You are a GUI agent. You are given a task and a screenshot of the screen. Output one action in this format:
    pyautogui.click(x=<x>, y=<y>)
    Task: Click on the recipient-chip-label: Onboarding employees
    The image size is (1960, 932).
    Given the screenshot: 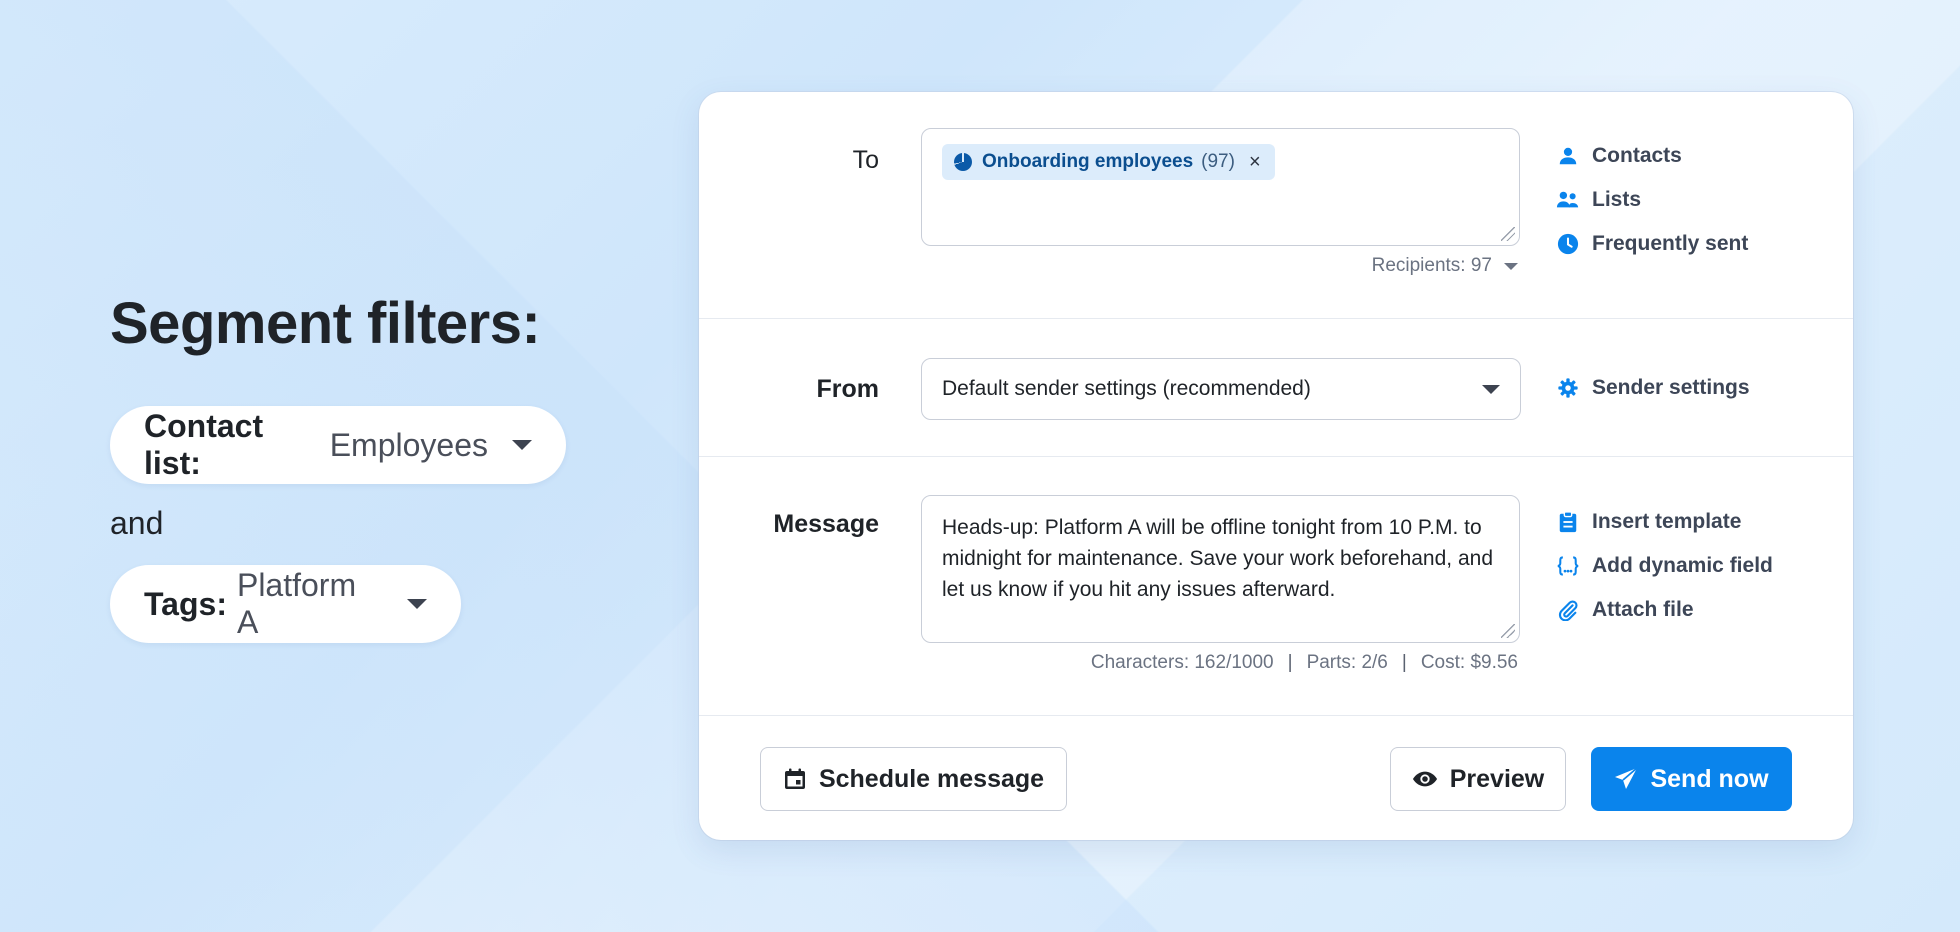 What is the action you would take?
    pyautogui.click(x=1088, y=161)
    